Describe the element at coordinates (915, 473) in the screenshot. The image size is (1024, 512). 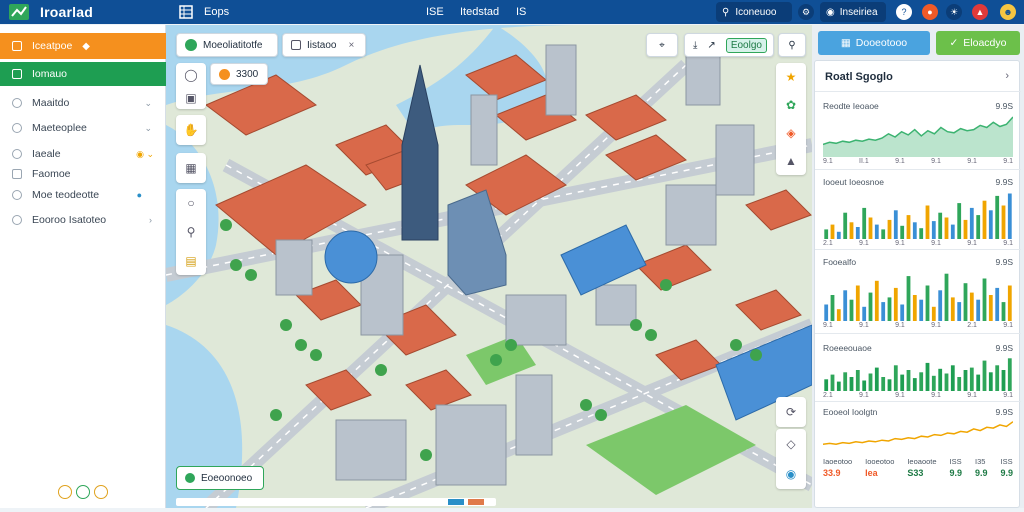
I see `stat-value: S33` at that location.